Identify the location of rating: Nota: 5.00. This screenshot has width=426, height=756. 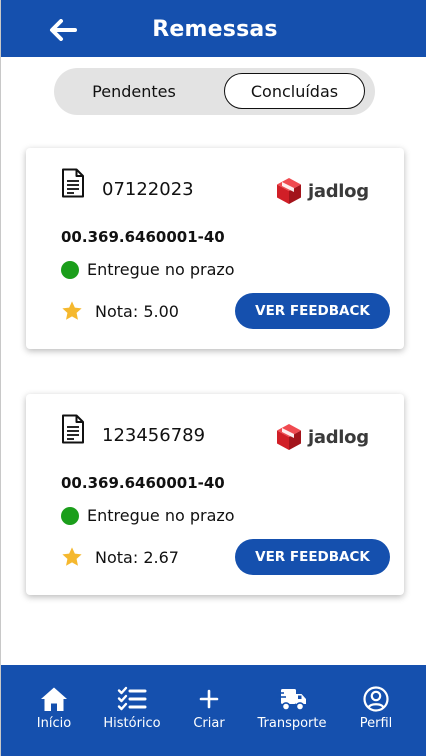
(120, 311).